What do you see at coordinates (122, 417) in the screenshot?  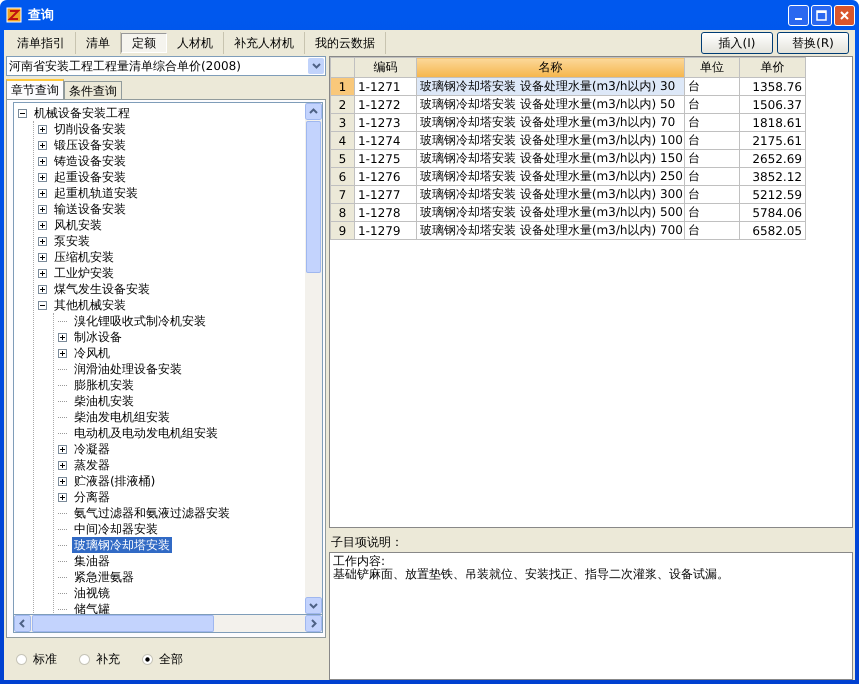 I see `tree-item: 柴油发电机组安装` at bounding box center [122, 417].